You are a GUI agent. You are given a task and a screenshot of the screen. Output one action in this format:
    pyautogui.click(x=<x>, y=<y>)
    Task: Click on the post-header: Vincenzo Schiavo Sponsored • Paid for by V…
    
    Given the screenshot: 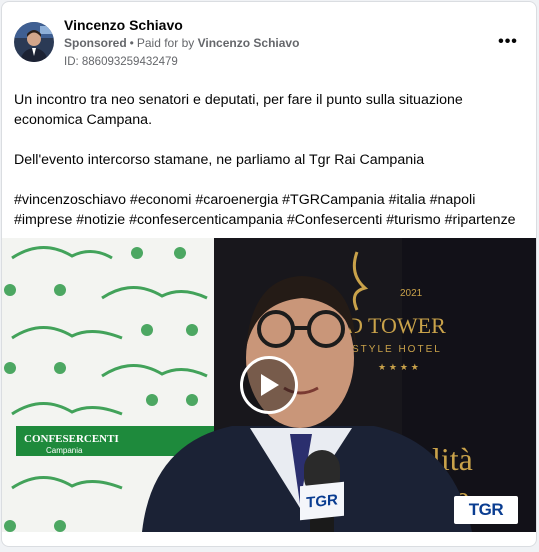 What is the action you would take?
    pyautogui.click(x=269, y=41)
    